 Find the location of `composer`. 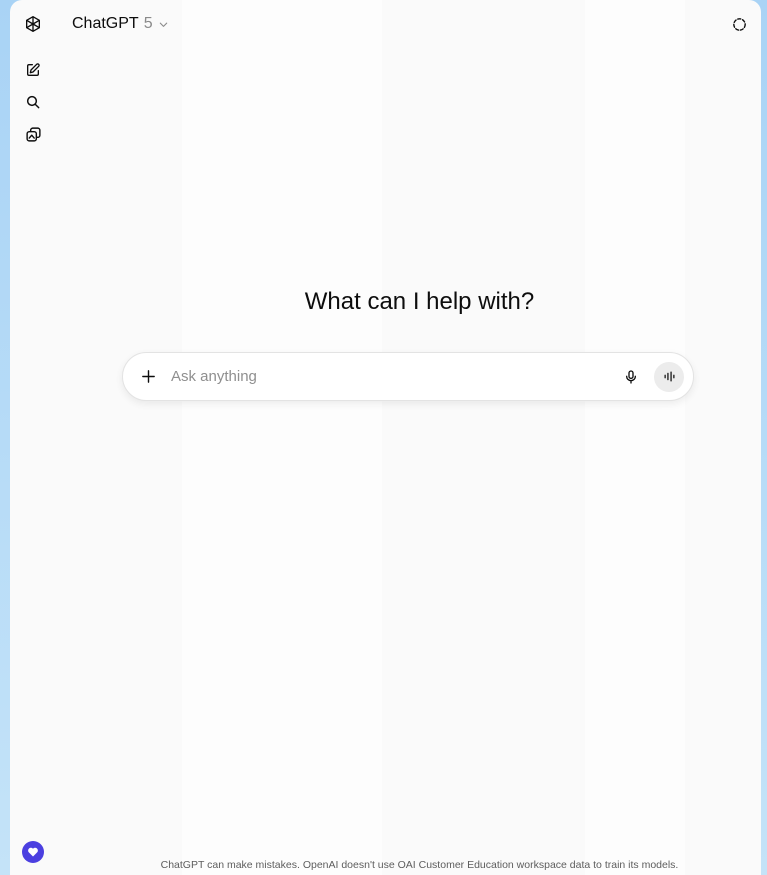

composer is located at coordinates (408, 376).